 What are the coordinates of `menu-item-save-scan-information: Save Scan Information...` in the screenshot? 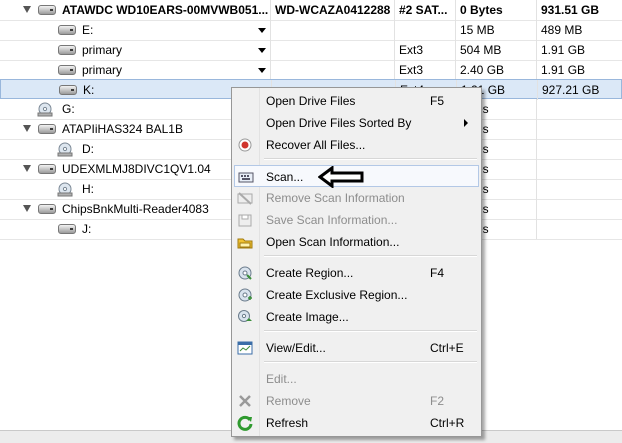 It's located at (356, 220).